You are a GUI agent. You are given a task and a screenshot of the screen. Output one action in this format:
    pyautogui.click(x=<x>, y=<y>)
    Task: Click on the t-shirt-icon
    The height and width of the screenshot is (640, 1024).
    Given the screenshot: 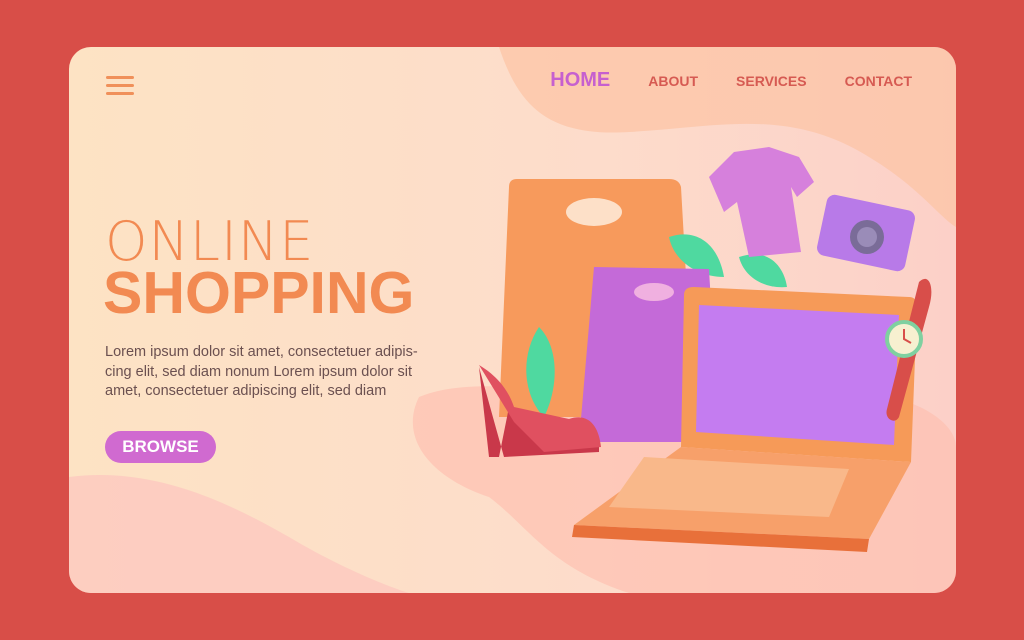 What is the action you would take?
    pyautogui.click(x=761, y=202)
    